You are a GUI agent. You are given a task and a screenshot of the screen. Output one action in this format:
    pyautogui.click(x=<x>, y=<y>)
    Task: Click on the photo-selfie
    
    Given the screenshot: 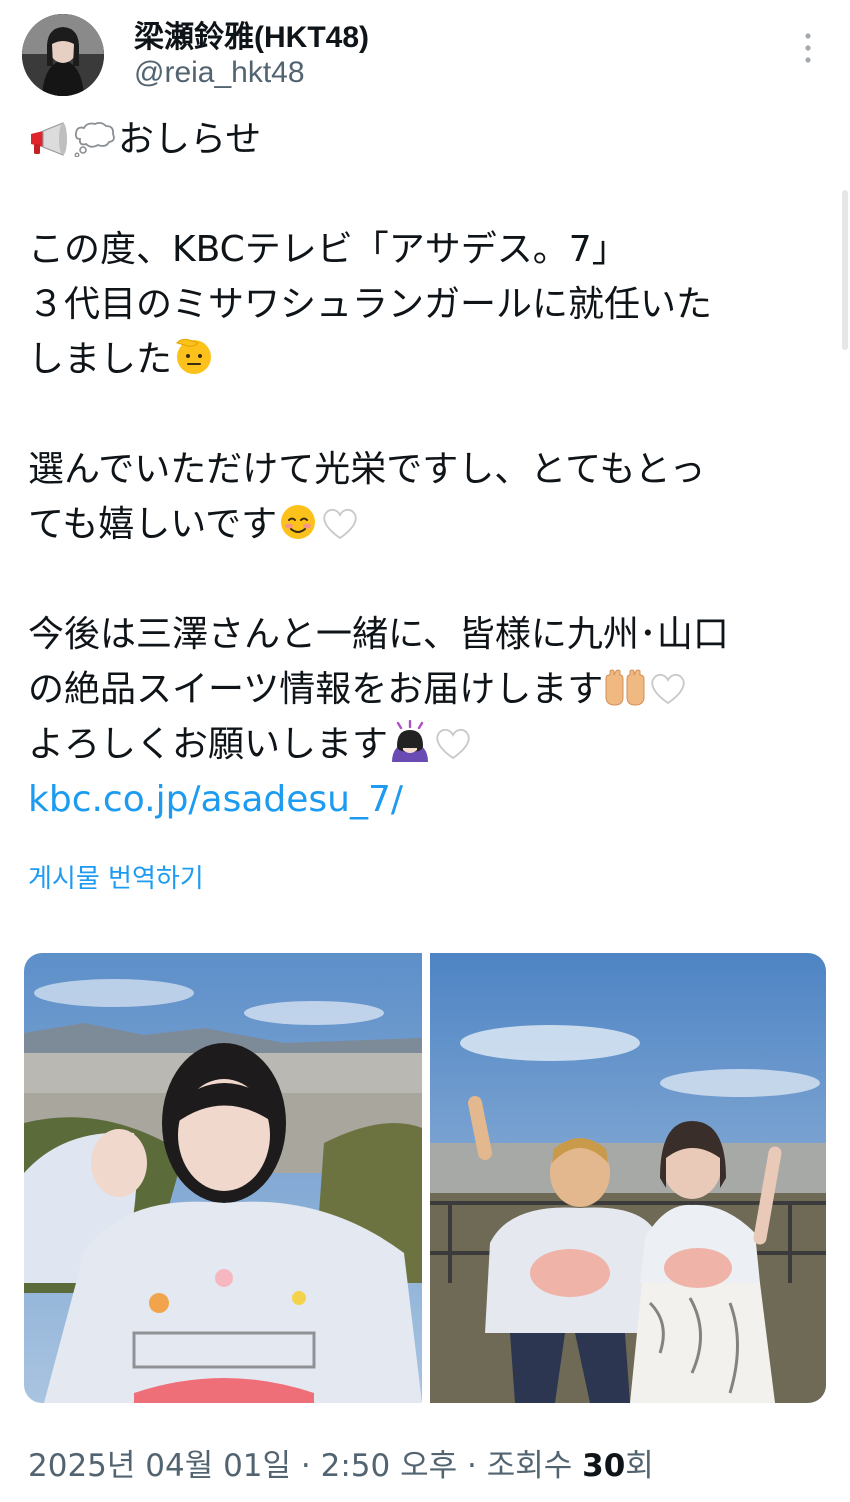 What is the action you would take?
    pyautogui.click(x=223, y=1178)
    